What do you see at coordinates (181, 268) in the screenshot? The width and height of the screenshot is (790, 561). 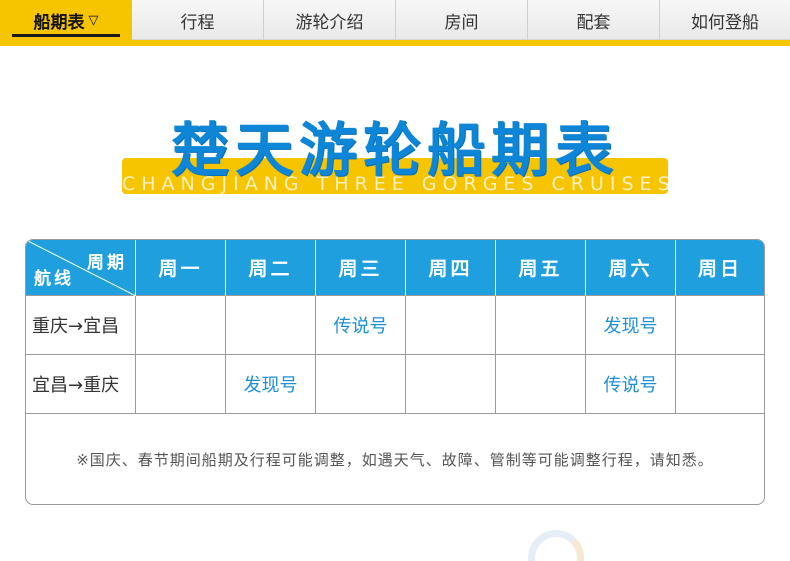 I see `day-header: 周一` at bounding box center [181, 268].